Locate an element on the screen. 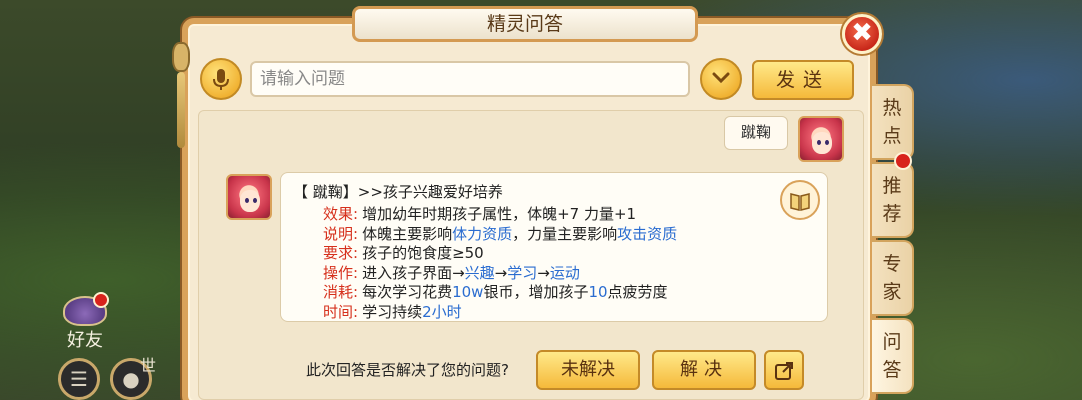 Image resolution: width=1082 pixels, height=400 pixels. assistant-avatar is located at coordinates (249, 197).